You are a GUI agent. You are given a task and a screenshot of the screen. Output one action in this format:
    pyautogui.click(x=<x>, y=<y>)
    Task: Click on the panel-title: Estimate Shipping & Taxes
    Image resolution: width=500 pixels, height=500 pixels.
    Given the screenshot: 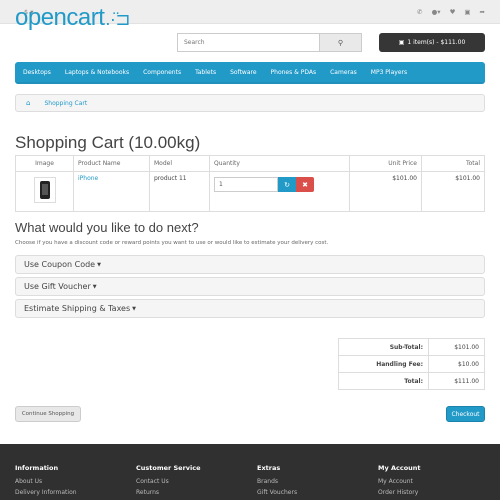 What is the action you would take?
    pyautogui.click(x=77, y=308)
    